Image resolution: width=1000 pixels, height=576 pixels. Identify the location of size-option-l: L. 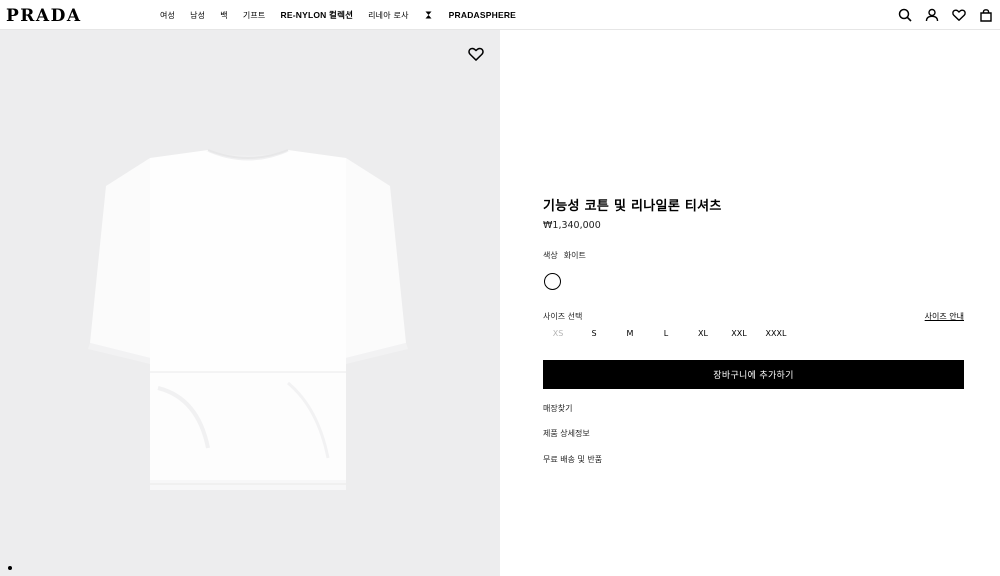
(666, 333).